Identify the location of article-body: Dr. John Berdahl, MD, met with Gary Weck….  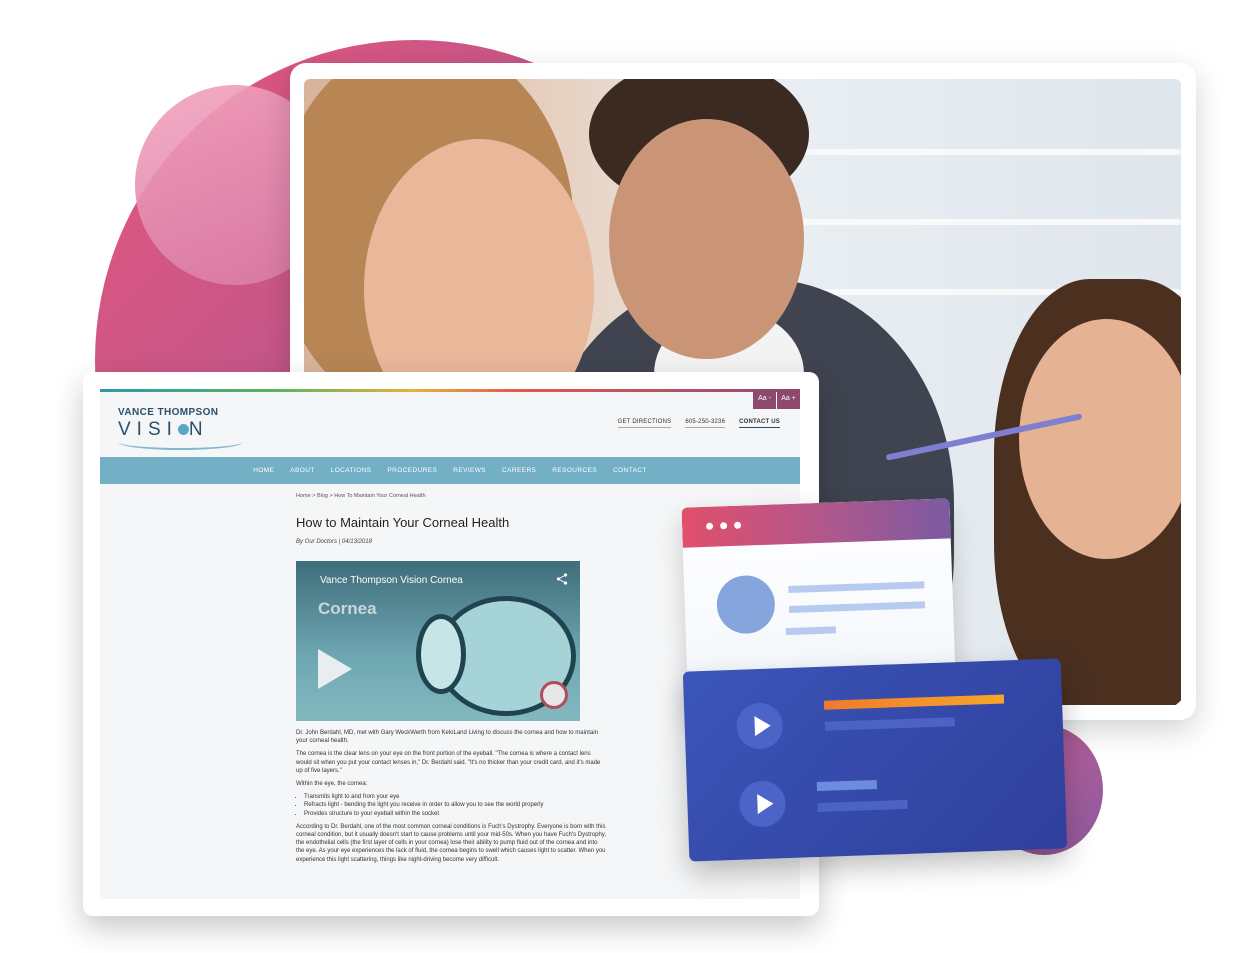
(451, 799).